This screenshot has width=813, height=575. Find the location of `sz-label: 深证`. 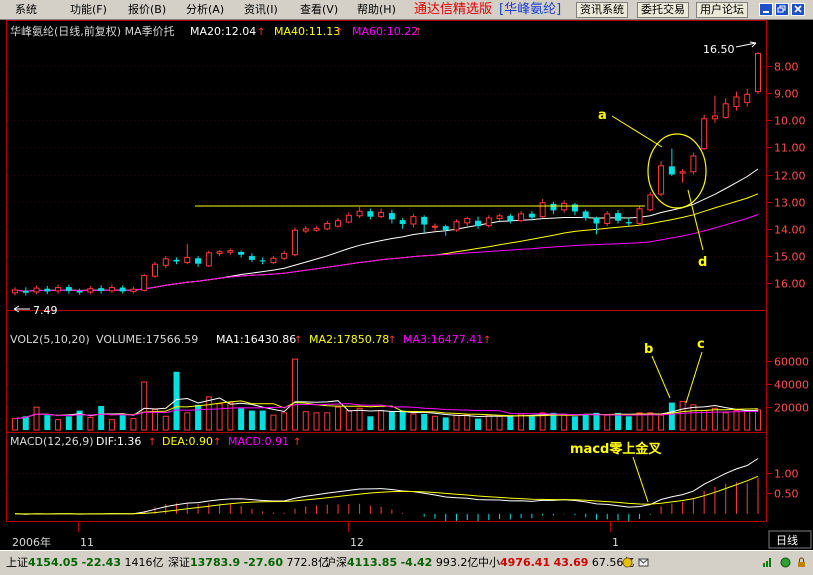

sz-label: 深证 is located at coordinates (179, 562).